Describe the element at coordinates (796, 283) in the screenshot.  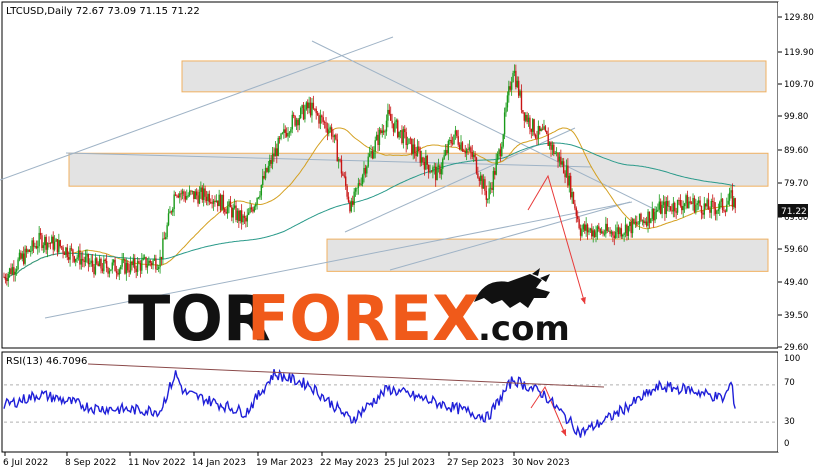
I see `price-tick-label: 49.40` at that location.